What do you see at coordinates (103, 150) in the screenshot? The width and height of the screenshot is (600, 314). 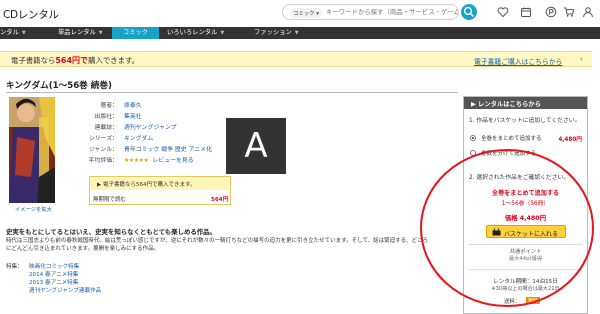 I see `genre-label: ジャンル：` at bounding box center [103, 150].